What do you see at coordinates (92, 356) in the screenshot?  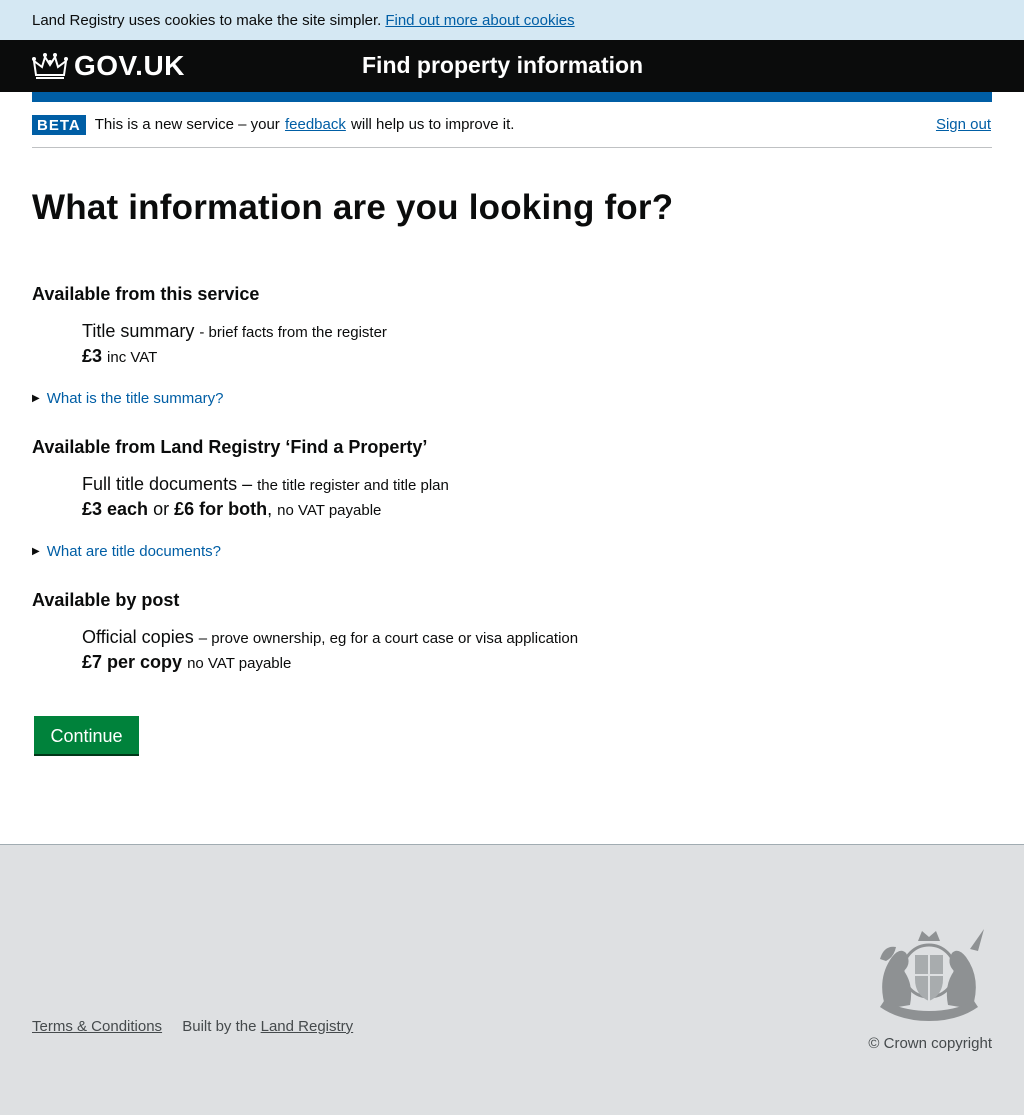 I see `option-price: £3` at bounding box center [92, 356].